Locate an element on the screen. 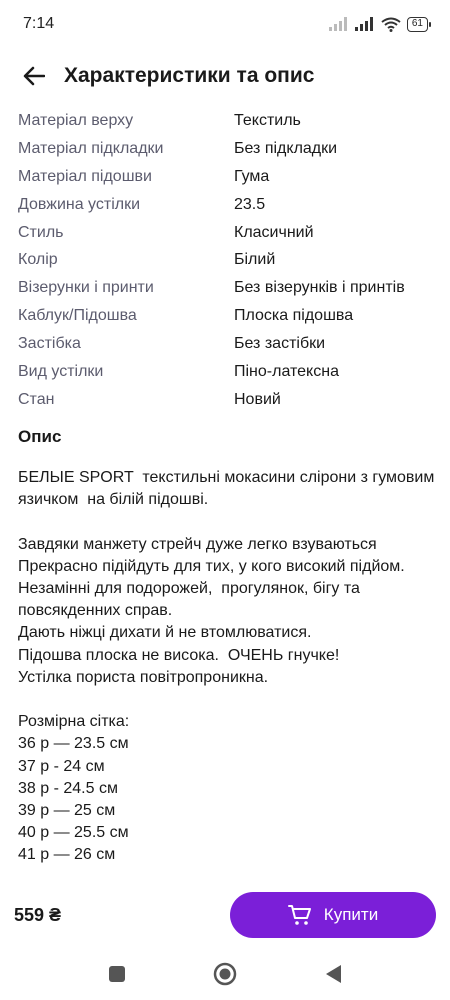 Image resolution: width=450 pixels, height=1000 pixels. spec-key: Вид устілки is located at coordinates (61, 371).